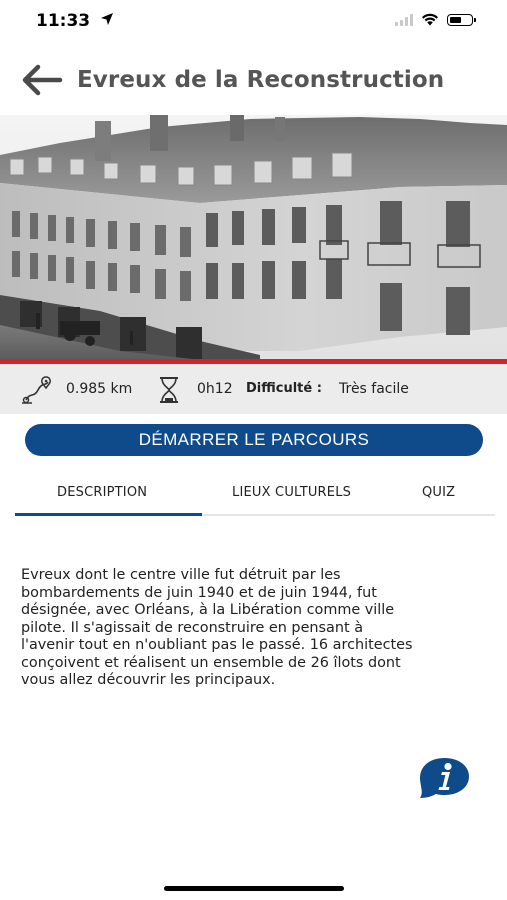 This screenshot has width=507, height=900. Describe the element at coordinates (215, 389) in the screenshot. I see `duration-value: 0h12` at that location.